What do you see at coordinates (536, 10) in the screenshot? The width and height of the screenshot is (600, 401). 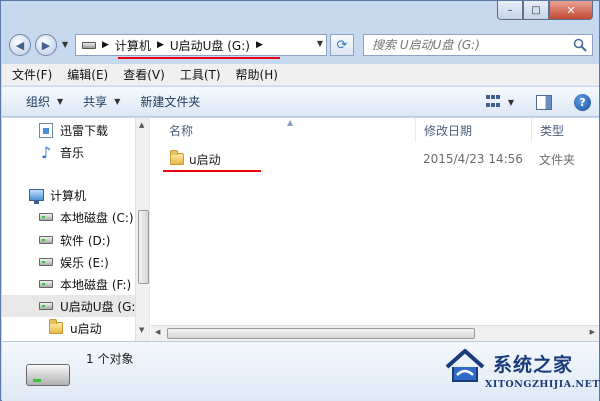 I see `maximize-button: □` at bounding box center [536, 10].